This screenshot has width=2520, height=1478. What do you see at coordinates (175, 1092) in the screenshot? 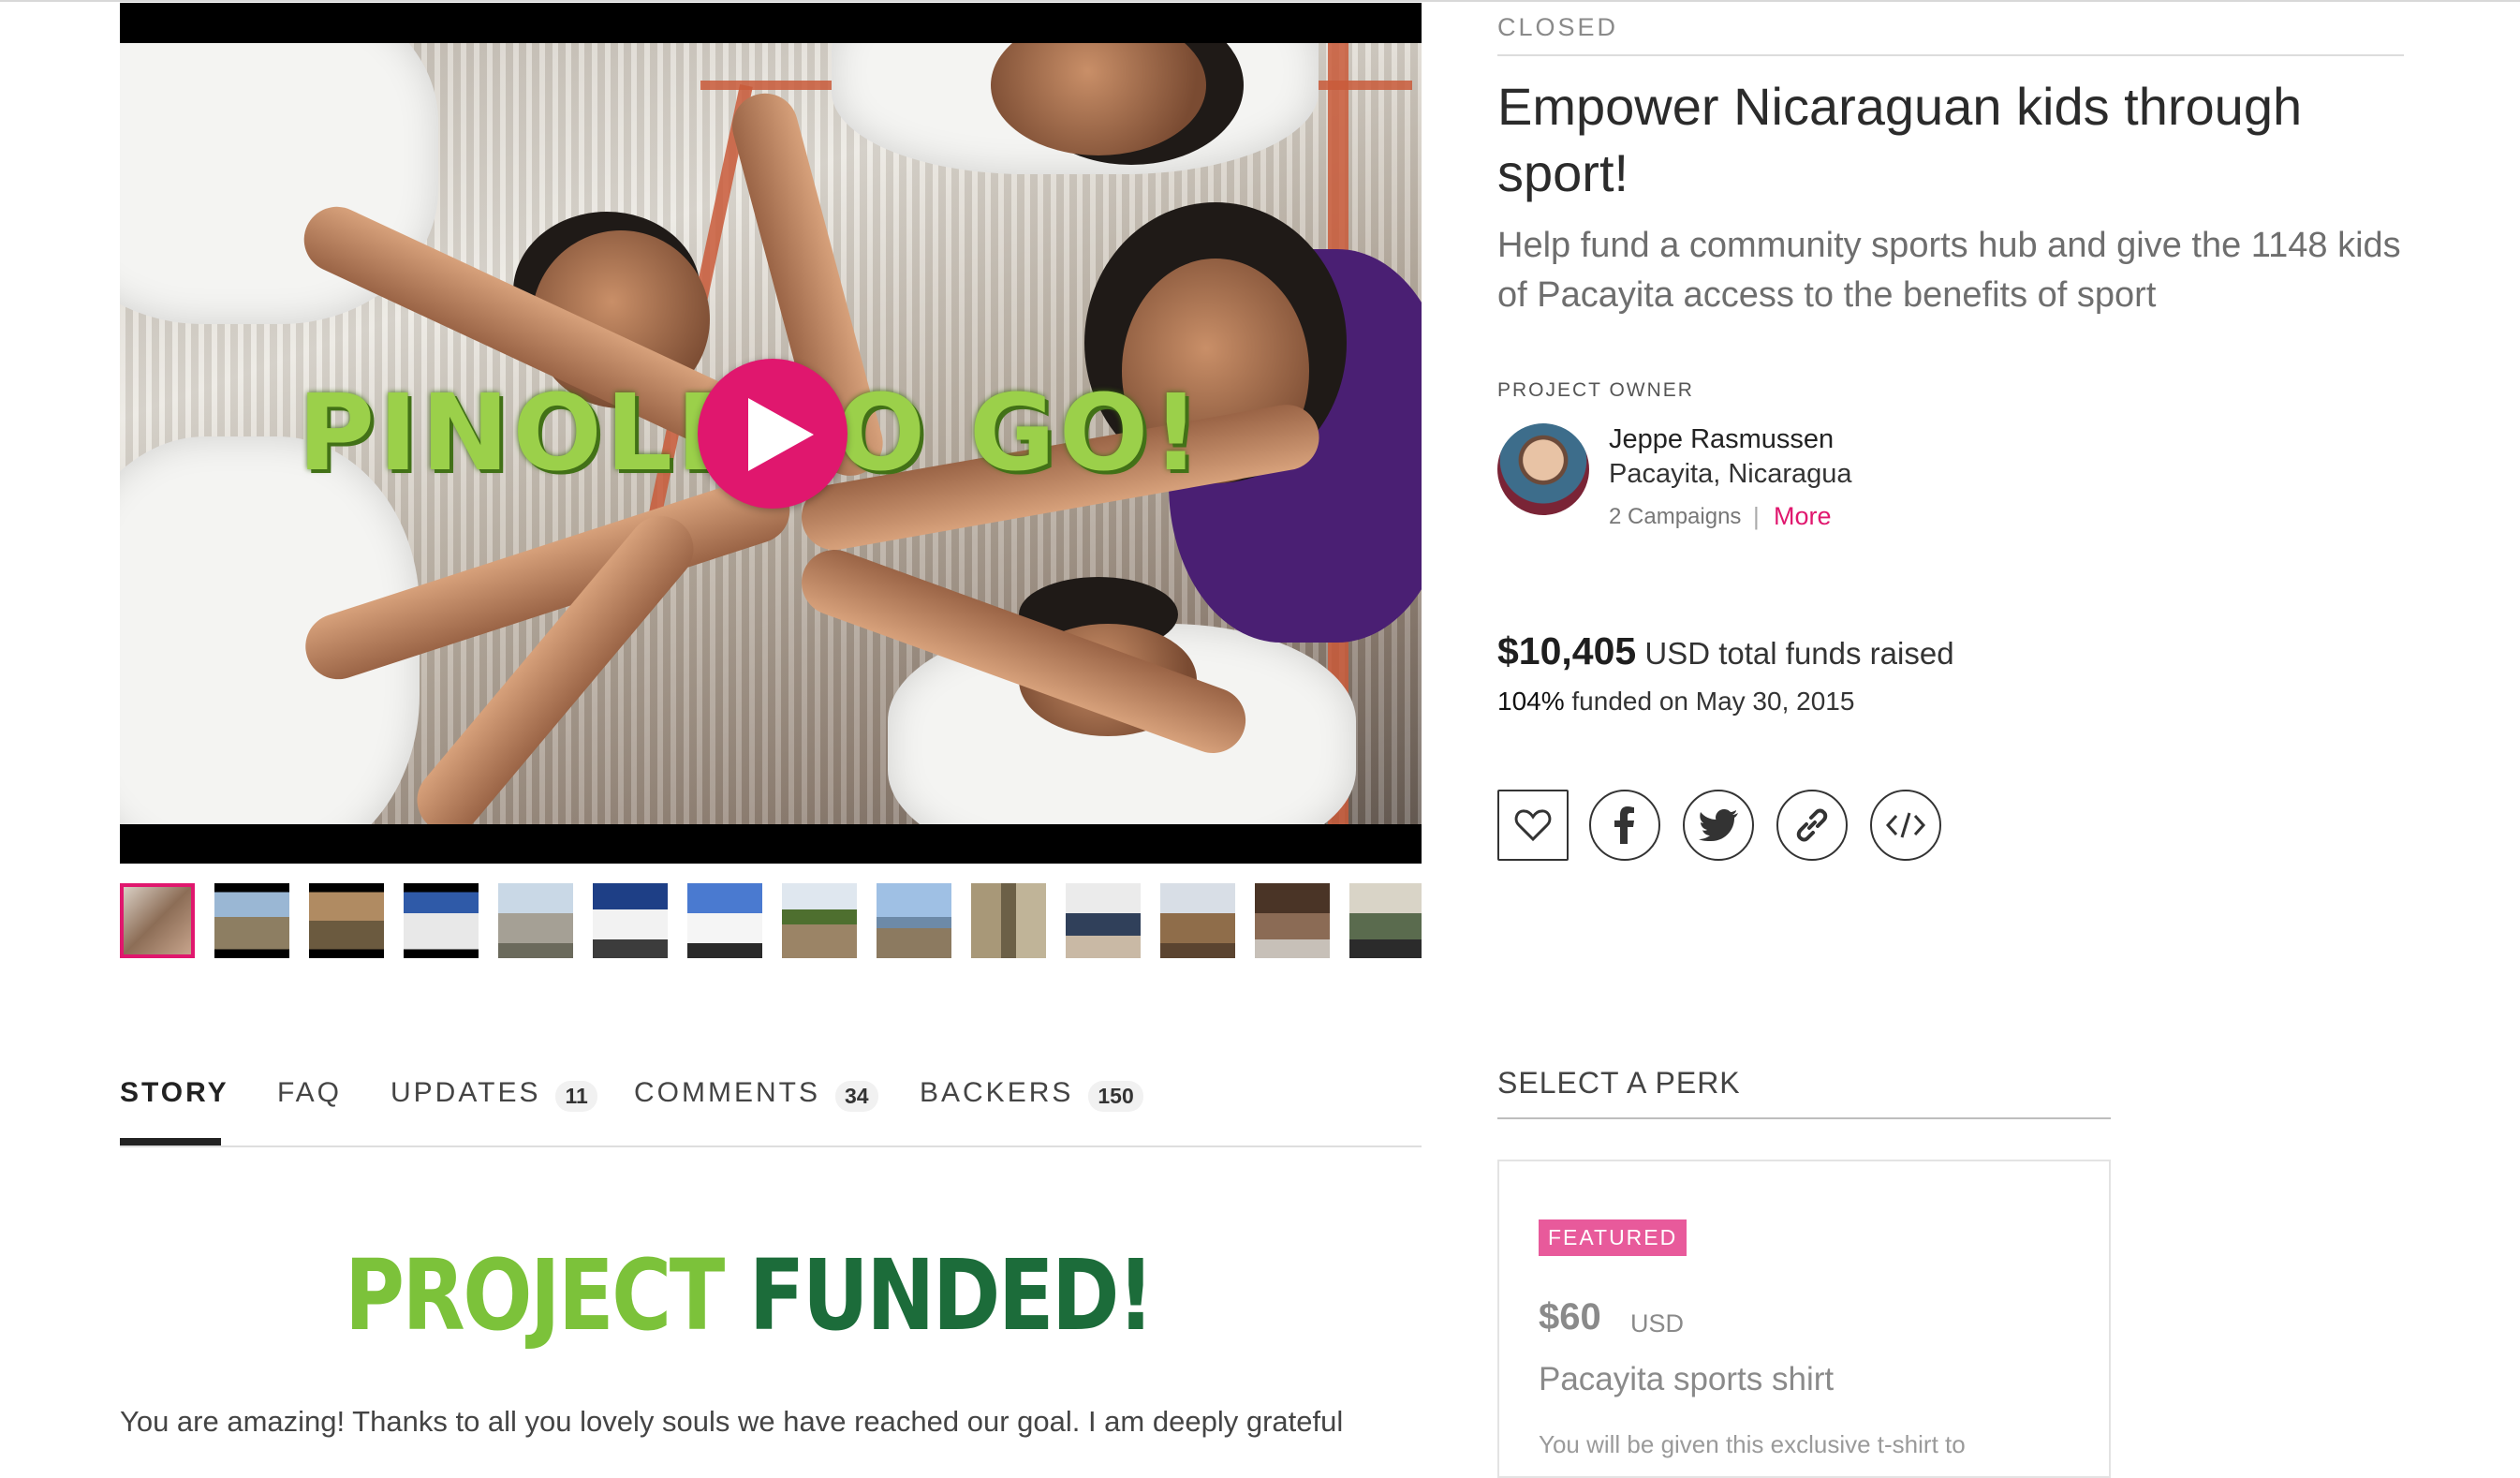
I see `tab-story-label: STORY` at bounding box center [175, 1092].